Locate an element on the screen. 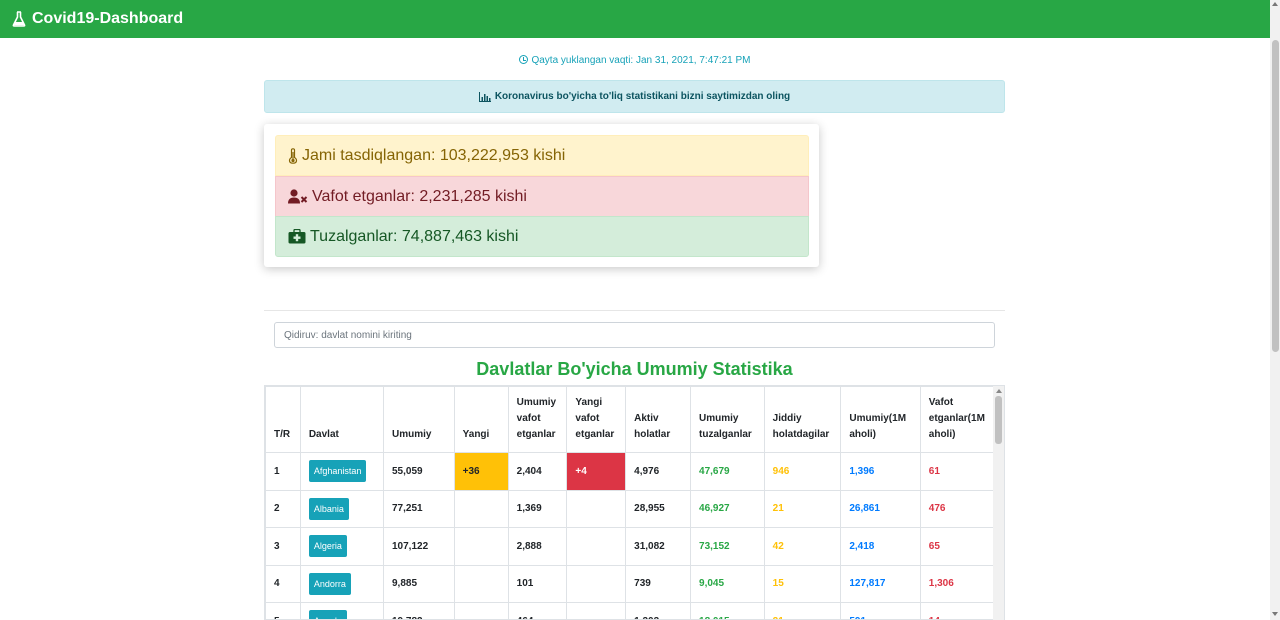  header-cell: Umumiy(1M aholi) is located at coordinates (880, 419).